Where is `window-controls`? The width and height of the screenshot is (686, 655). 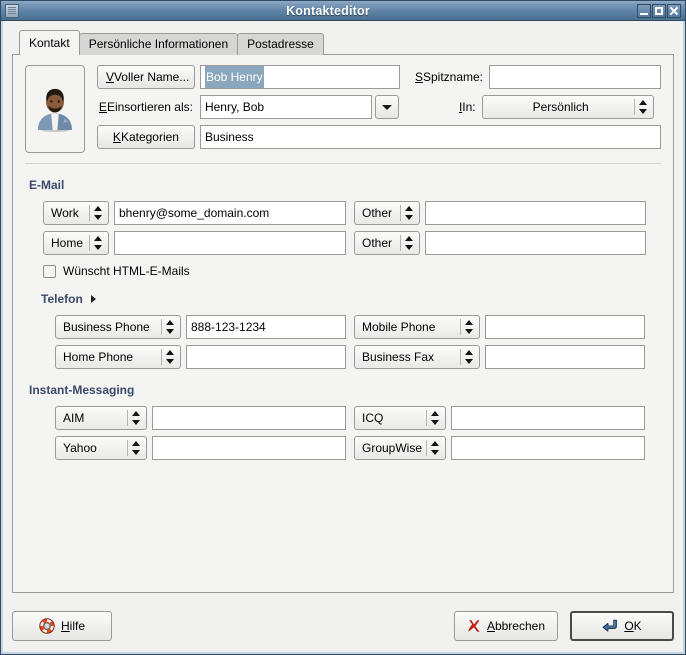
window-controls is located at coordinates (659, 10).